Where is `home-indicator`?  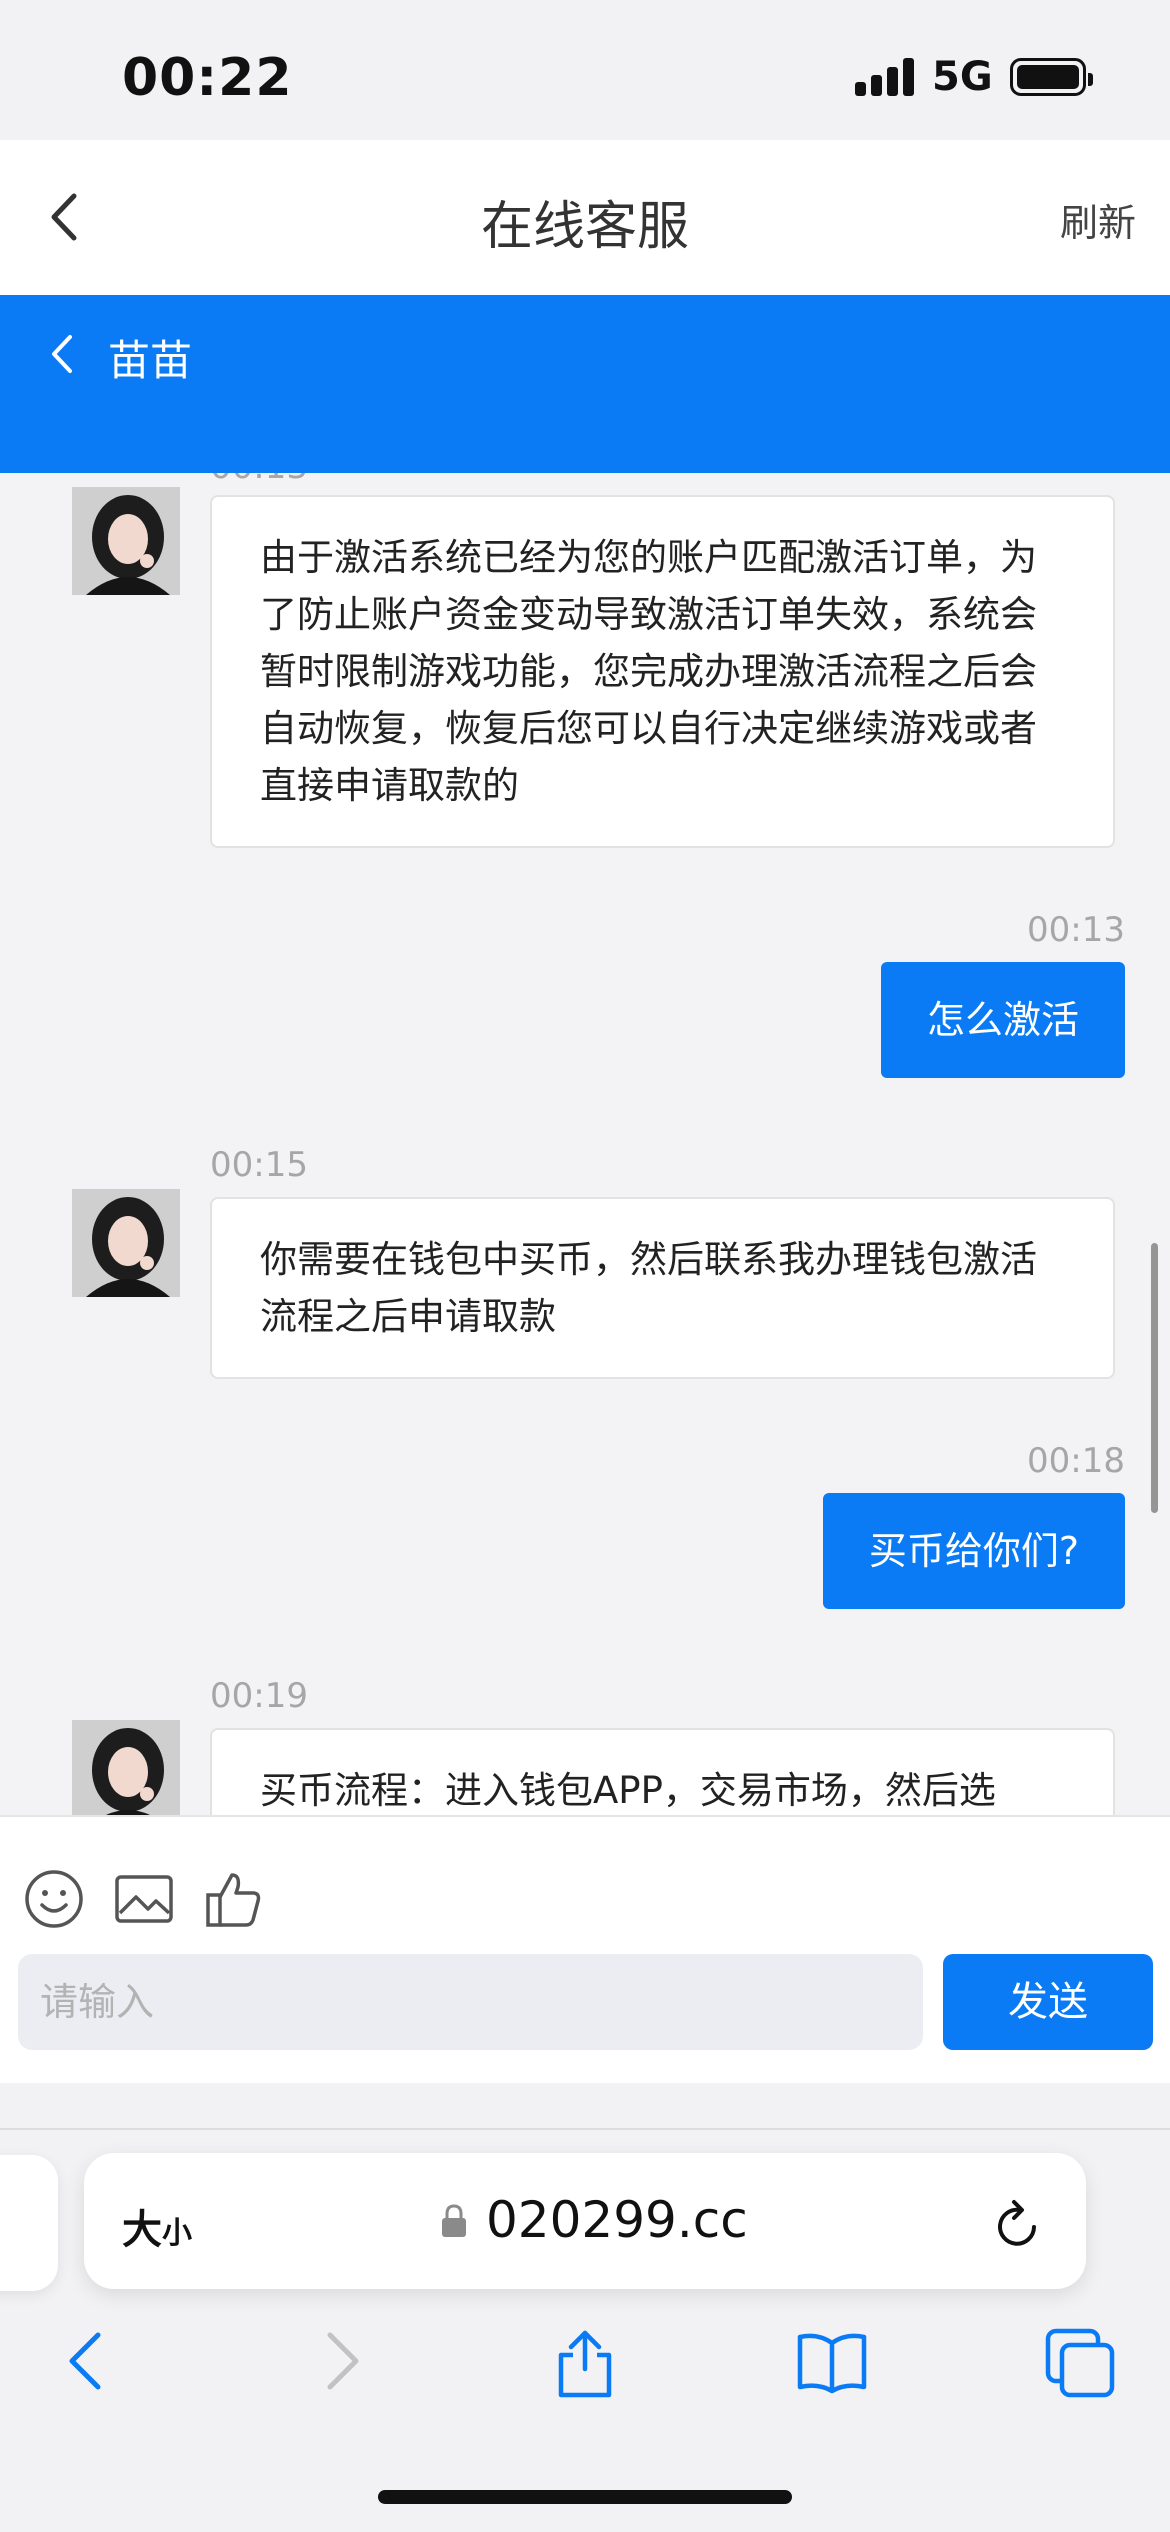 home-indicator is located at coordinates (585, 2497).